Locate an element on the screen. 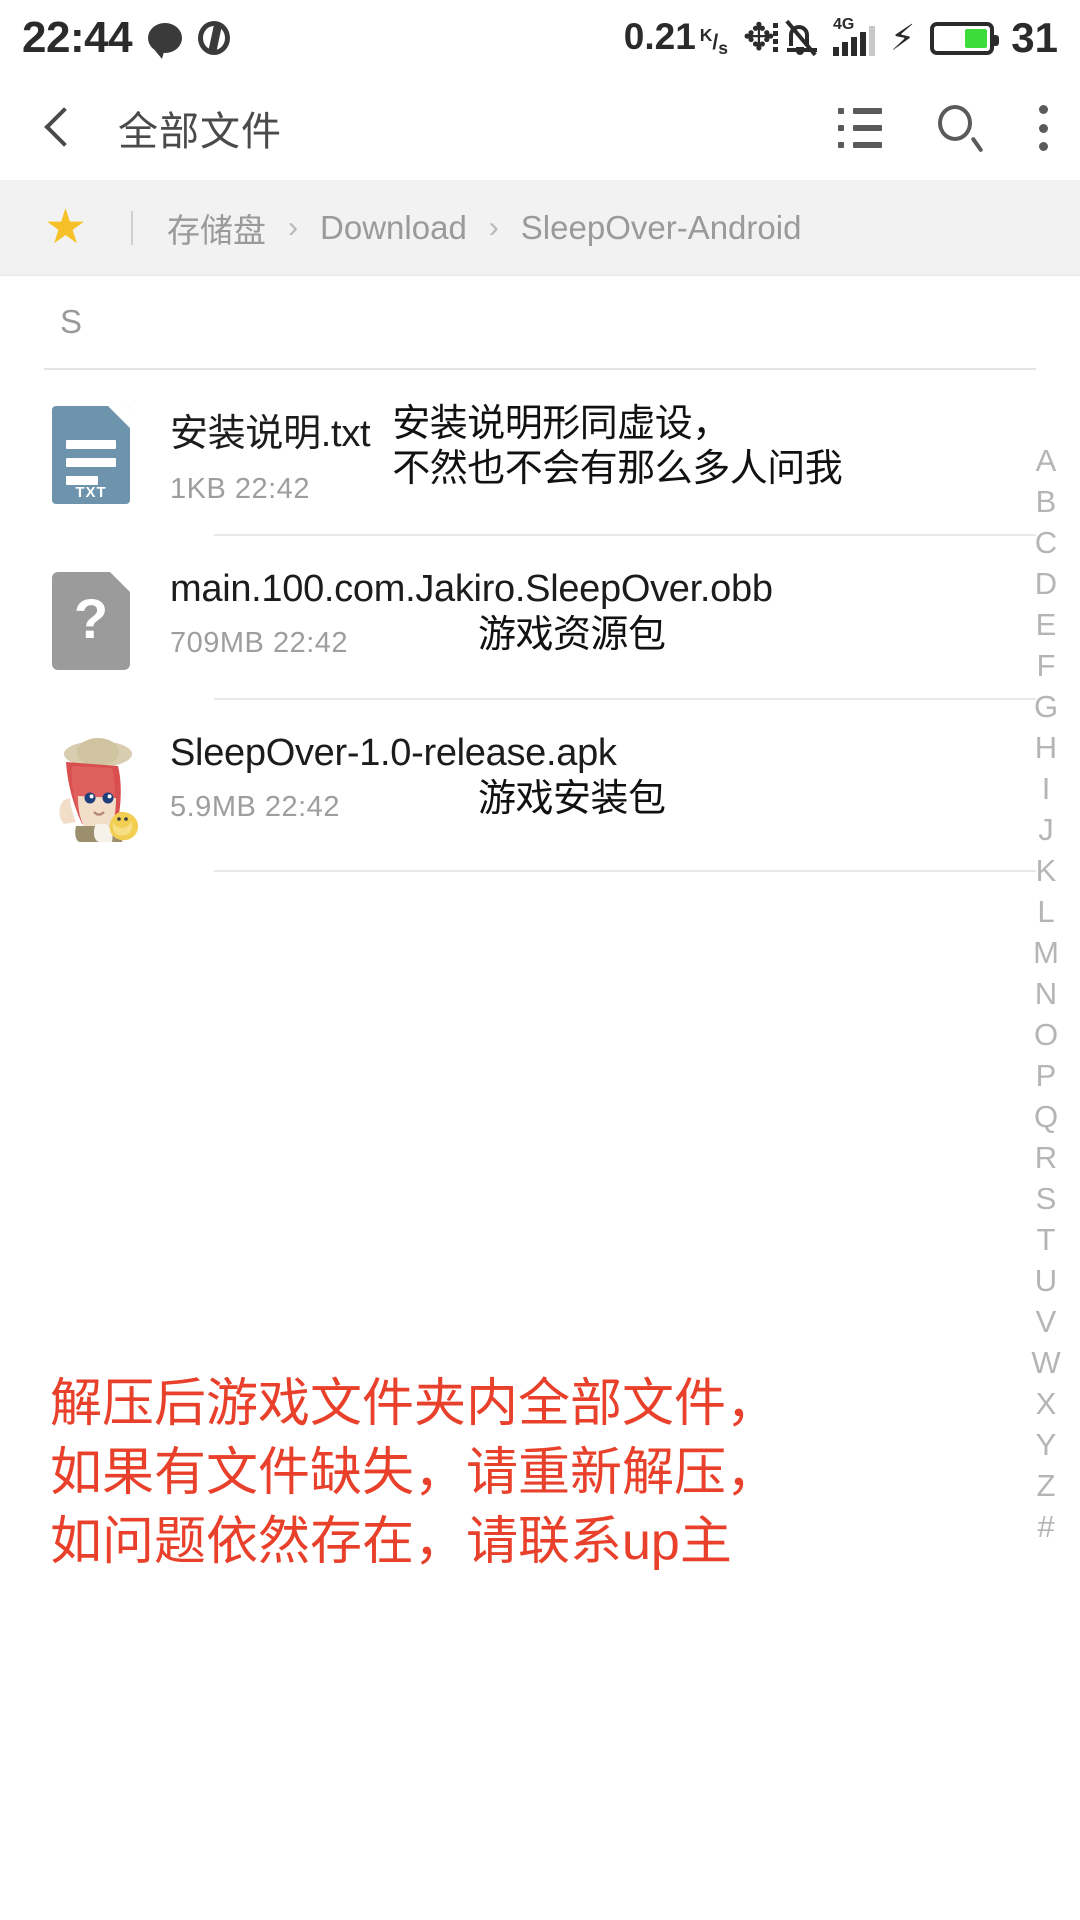  file-name: SleepOver-1.0-release.apk is located at coordinates (393, 753).